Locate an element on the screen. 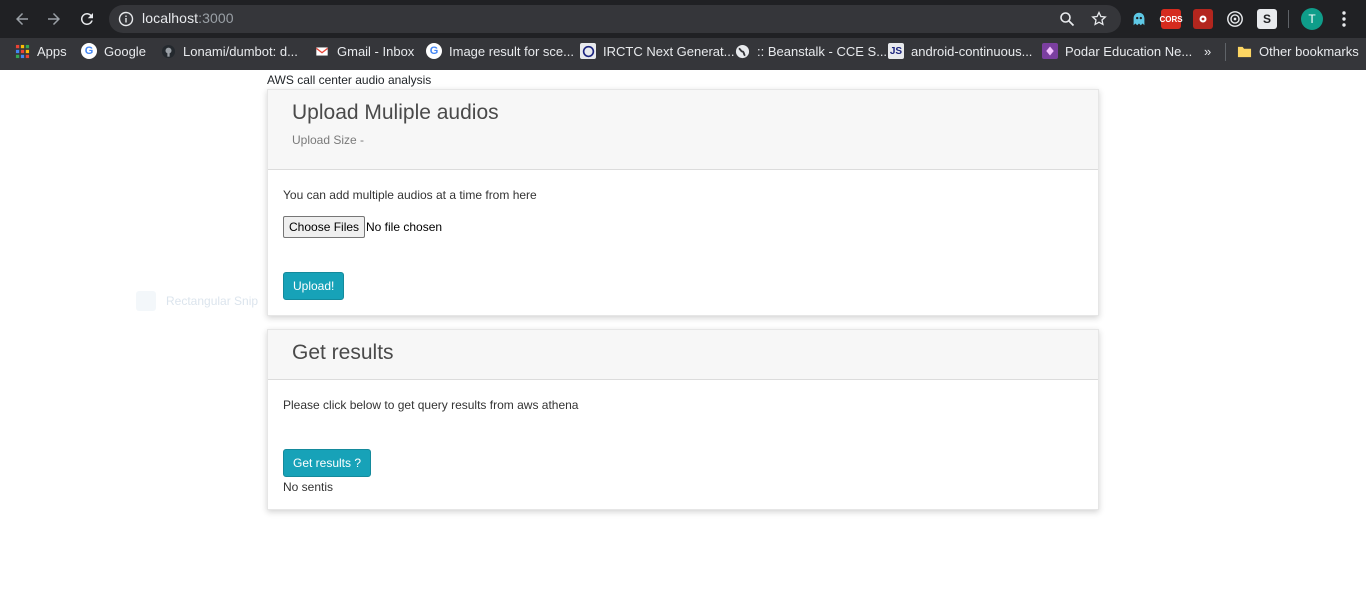  bookmarks-divider is located at coordinates (1225, 52).